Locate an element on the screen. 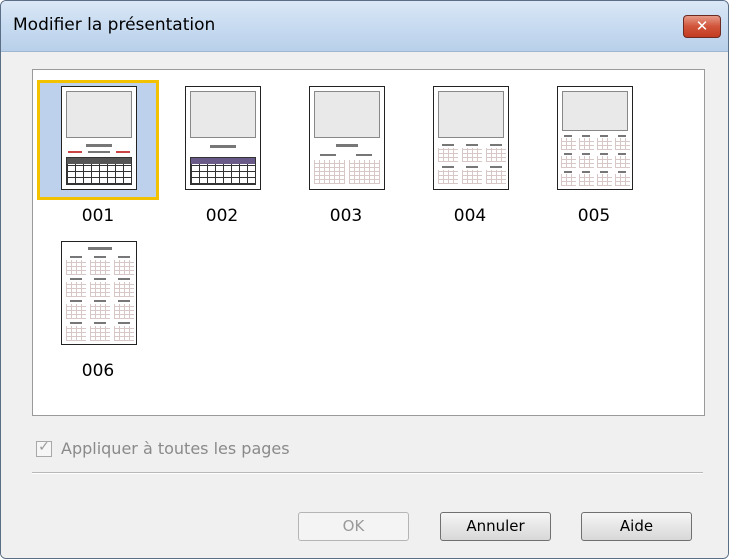 Image resolution: width=729 pixels, height=559 pixels. close-button: ✕ is located at coordinates (702, 26).